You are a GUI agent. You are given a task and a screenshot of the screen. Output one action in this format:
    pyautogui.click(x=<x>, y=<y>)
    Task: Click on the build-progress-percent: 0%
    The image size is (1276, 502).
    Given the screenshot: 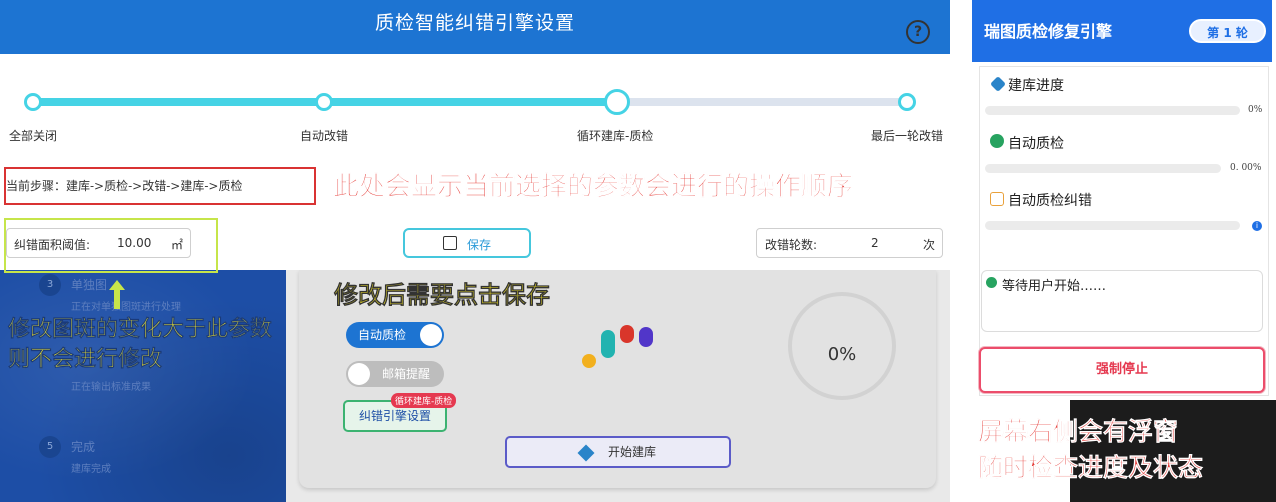 What is the action you would take?
    pyautogui.click(x=1255, y=110)
    